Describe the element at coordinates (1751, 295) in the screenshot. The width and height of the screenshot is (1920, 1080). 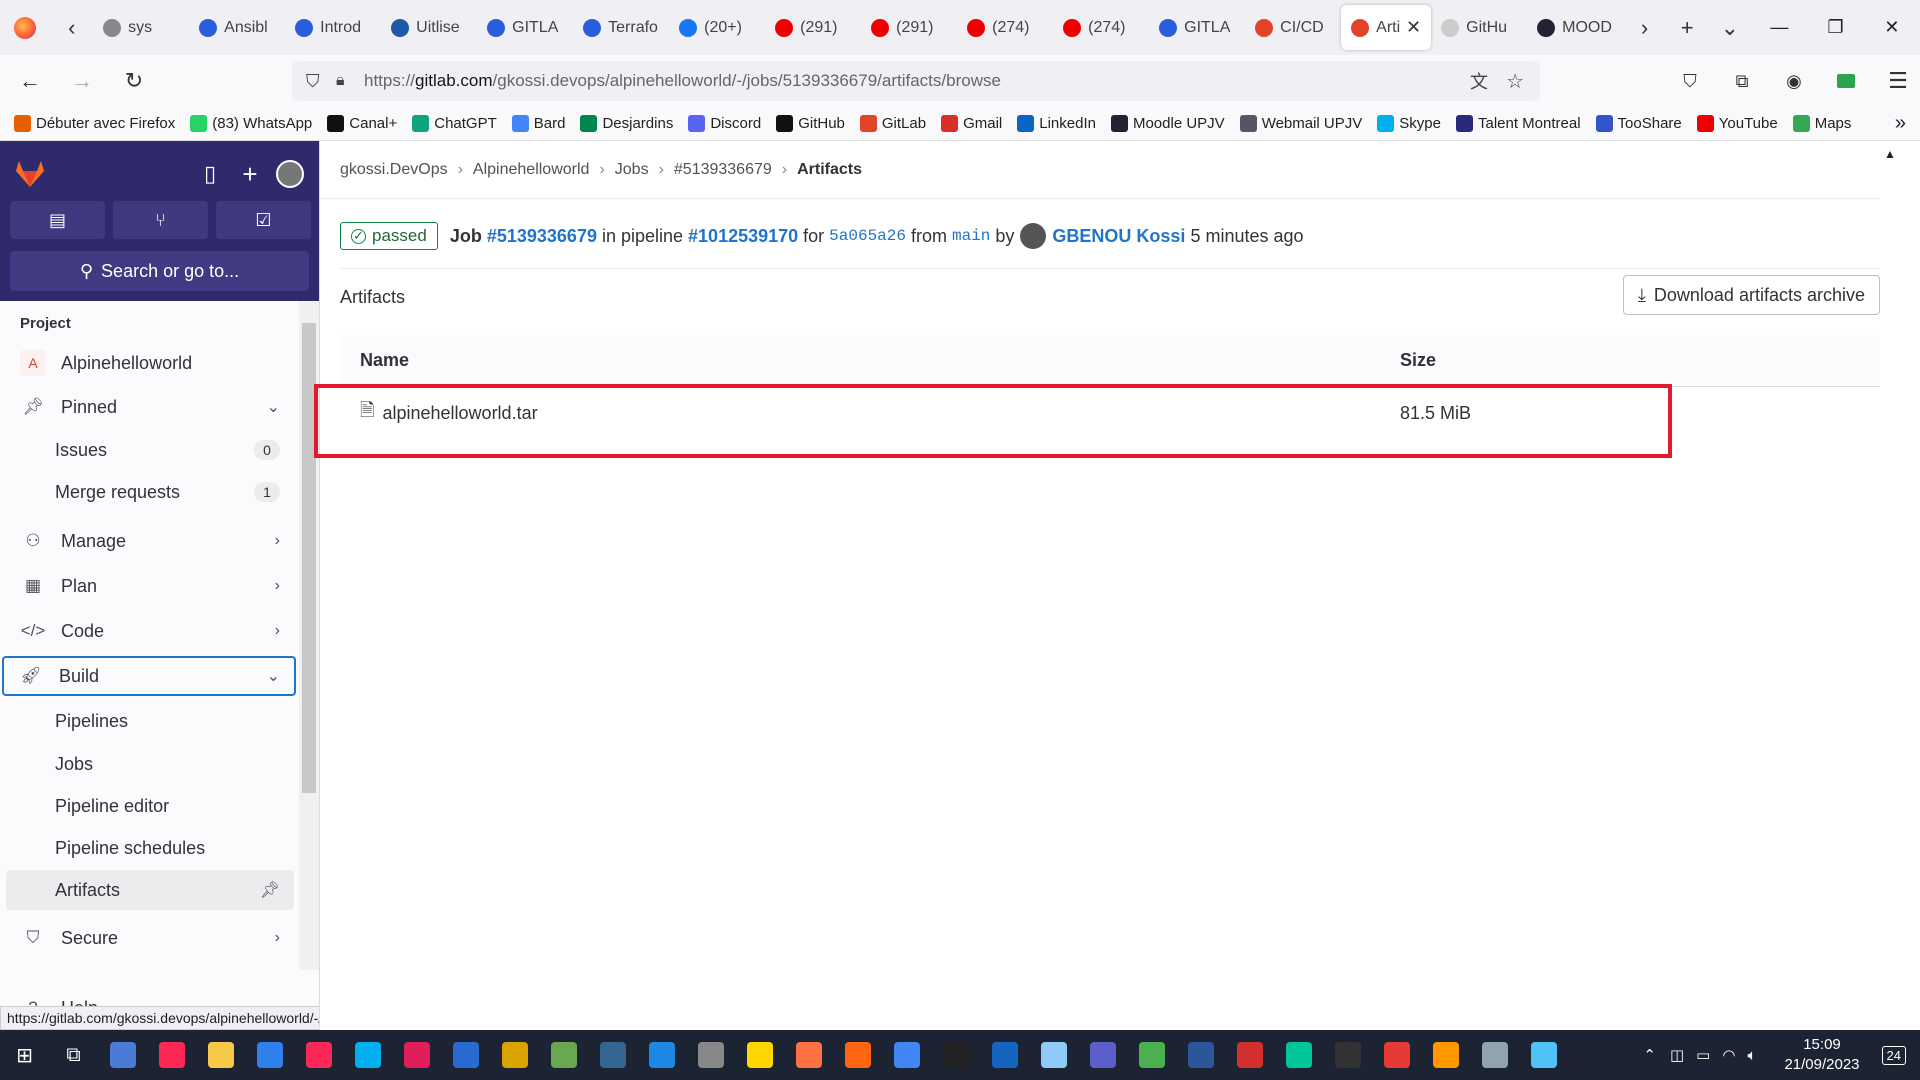
I see `download-artifacts-button: ⤓ Download artifacts archive` at that location.